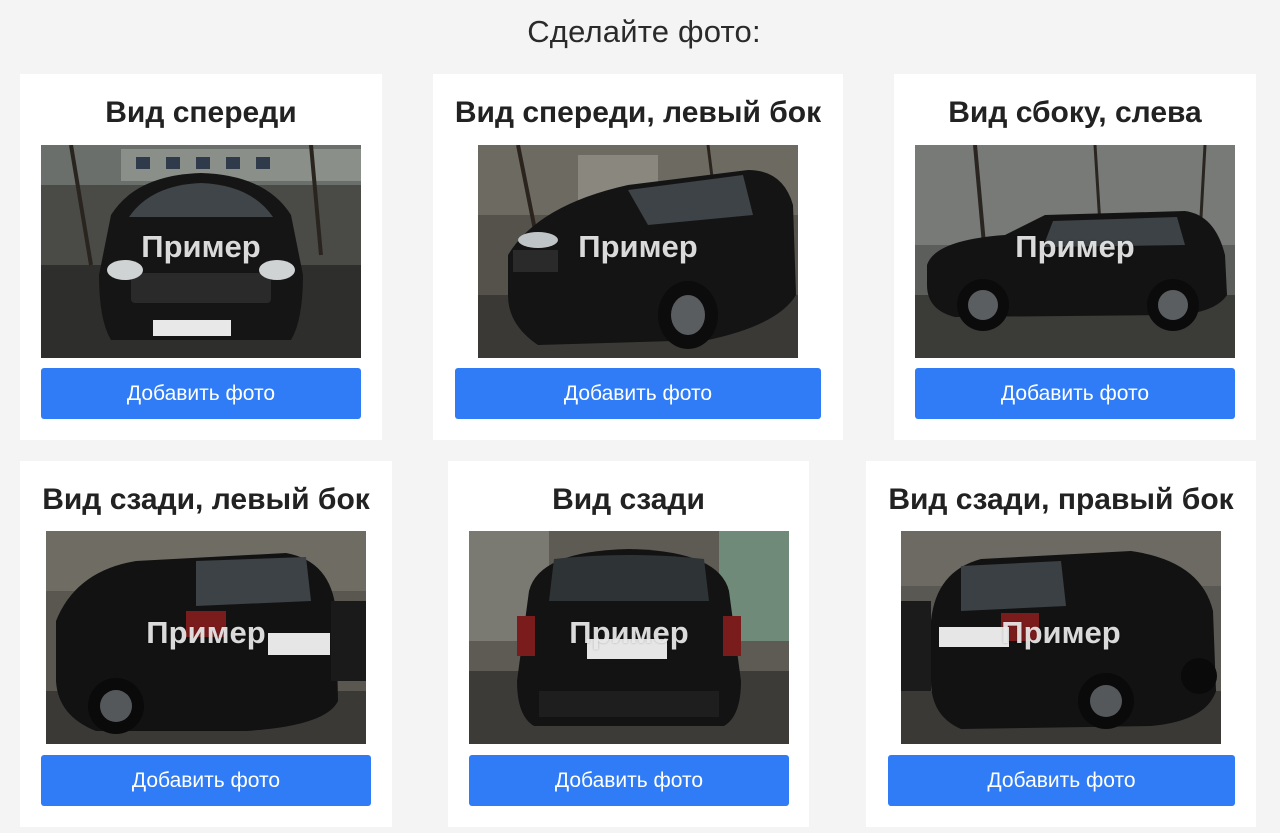 The image size is (1280, 833). What do you see at coordinates (206, 499) in the screenshot?
I see `card-title: Вид сзади, левый бок` at bounding box center [206, 499].